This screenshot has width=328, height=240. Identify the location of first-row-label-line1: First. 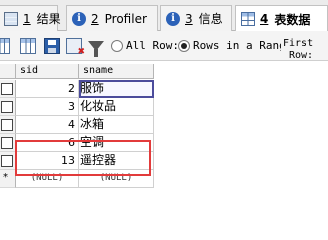
(298, 43).